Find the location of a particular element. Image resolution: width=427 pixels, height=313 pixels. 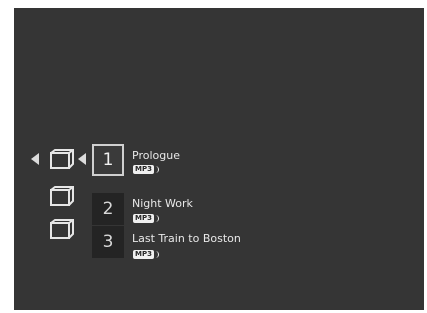

format-badge-3: MP3 is located at coordinates (146, 254).